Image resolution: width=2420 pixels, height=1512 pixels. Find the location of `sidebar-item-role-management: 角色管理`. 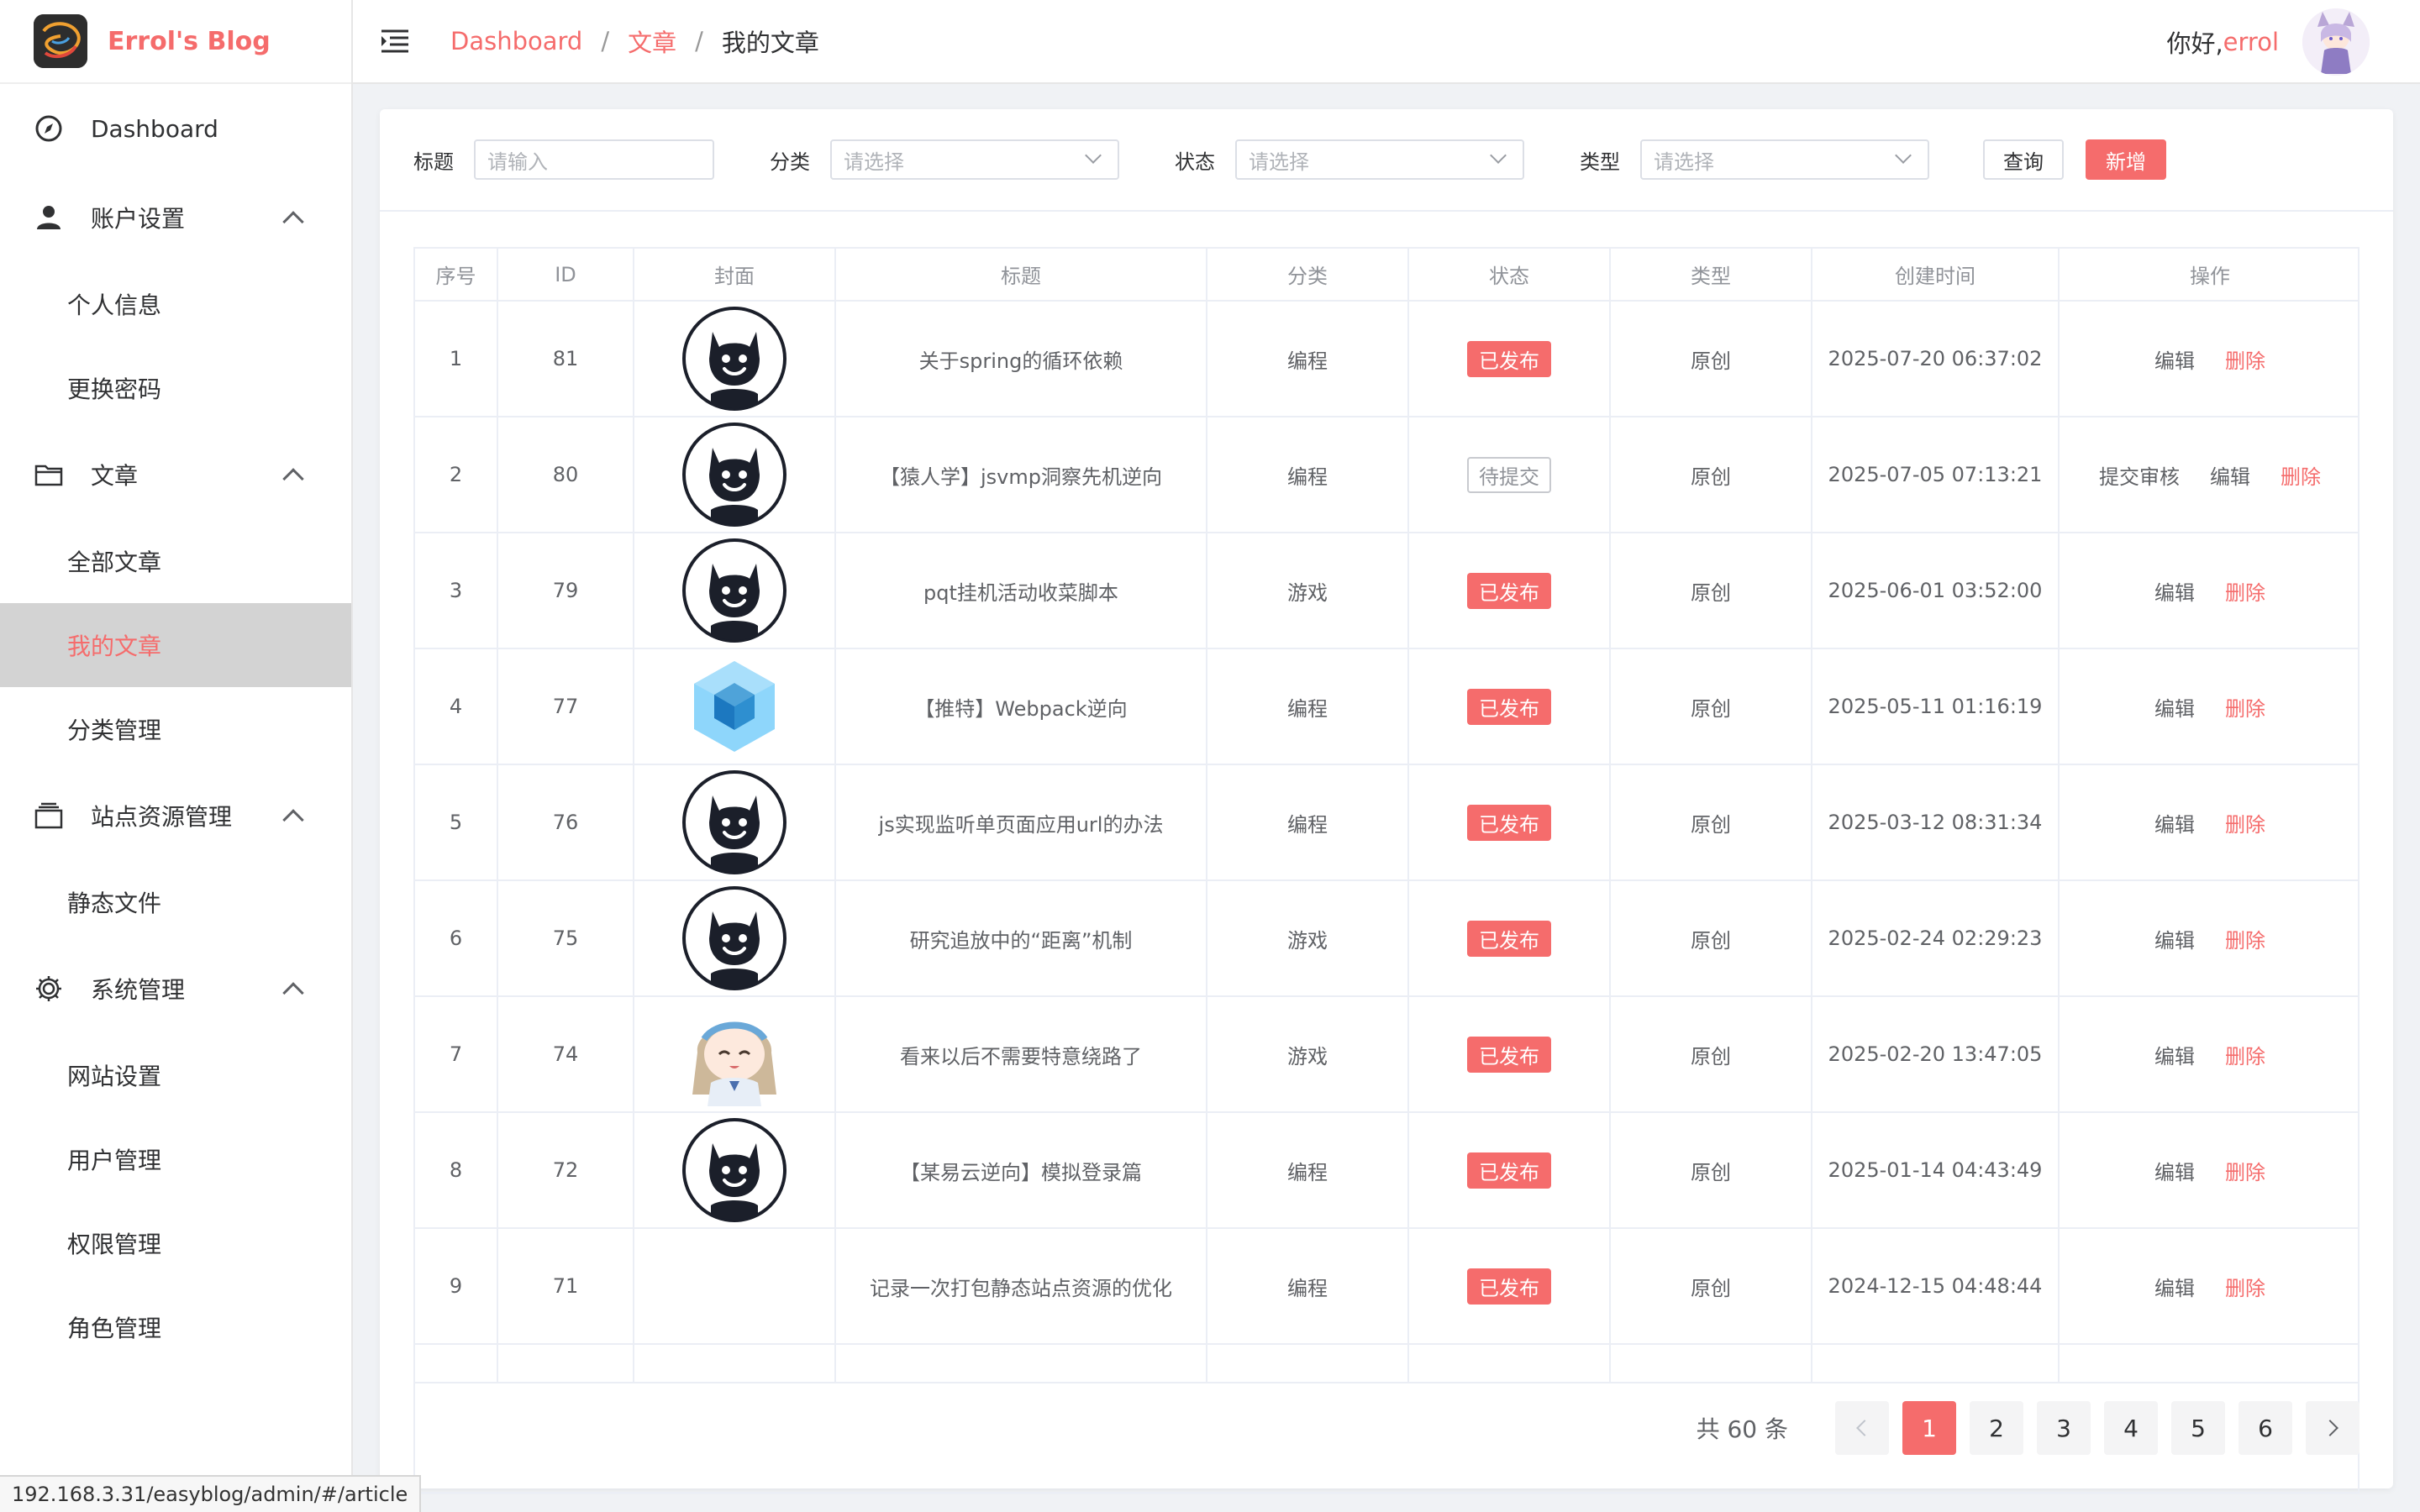

sidebar-item-role-management: 角色管理 is located at coordinates (176, 1327).